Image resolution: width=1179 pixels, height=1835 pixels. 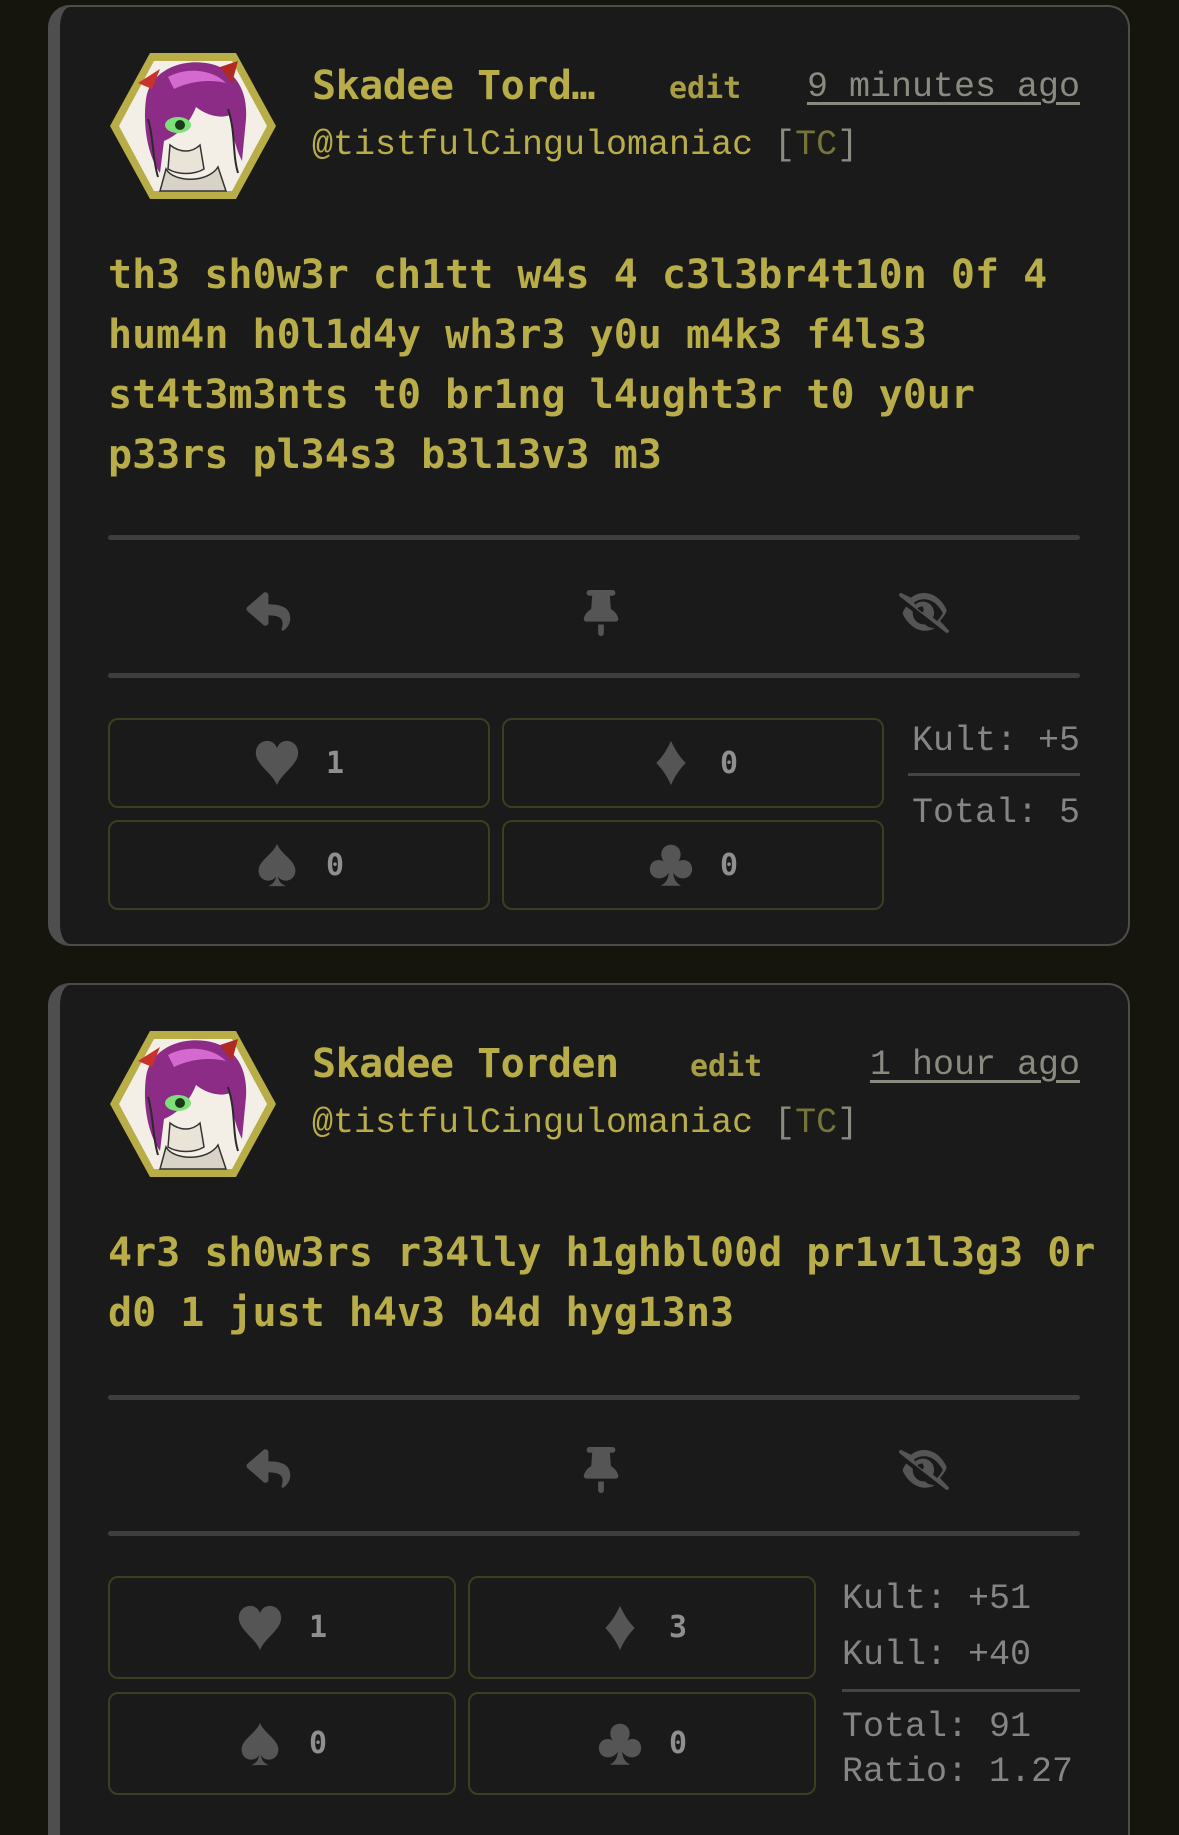 I want to click on display-name: Skadee Torden, so click(x=465, y=1064).